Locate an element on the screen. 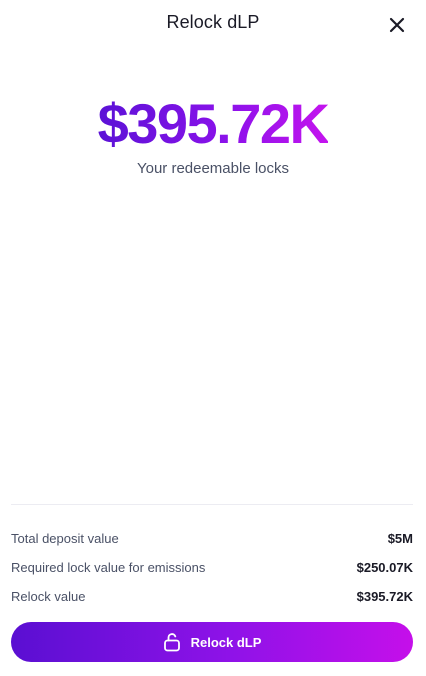  redeemable-amount-value: $395.72K is located at coordinates (213, 123).